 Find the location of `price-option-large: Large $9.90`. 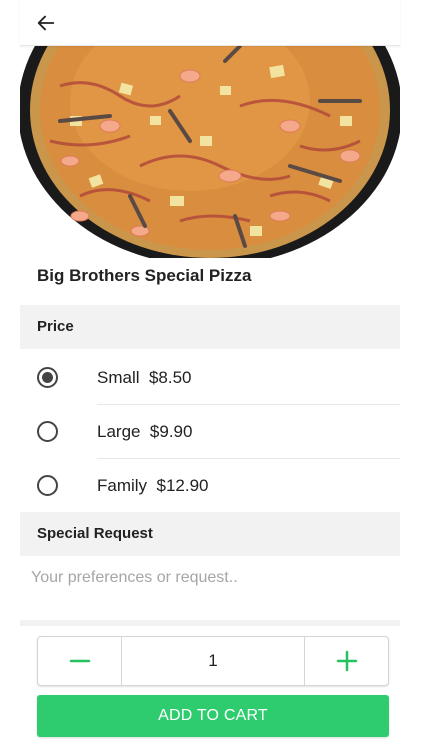

price-option-large: Large $9.90 is located at coordinates (210, 432).